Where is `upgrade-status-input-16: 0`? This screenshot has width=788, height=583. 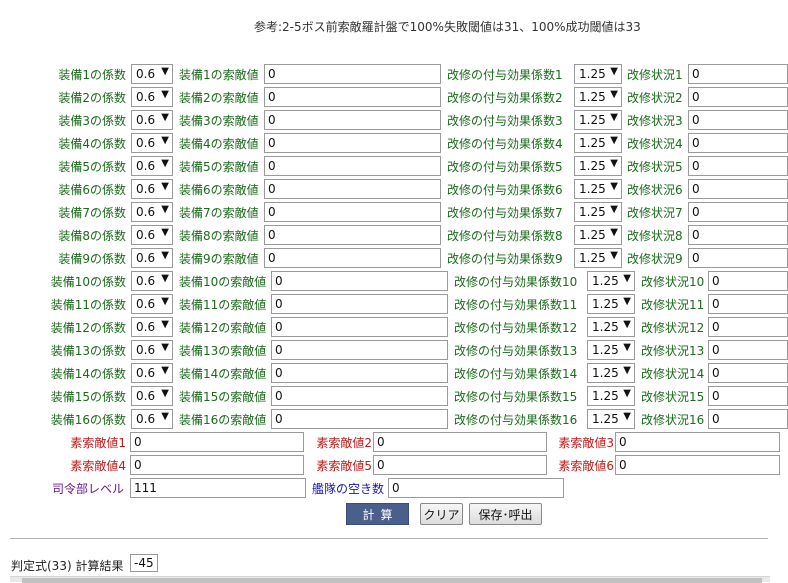
upgrade-status-input-16: 0 is located at coordinates (748, 419).